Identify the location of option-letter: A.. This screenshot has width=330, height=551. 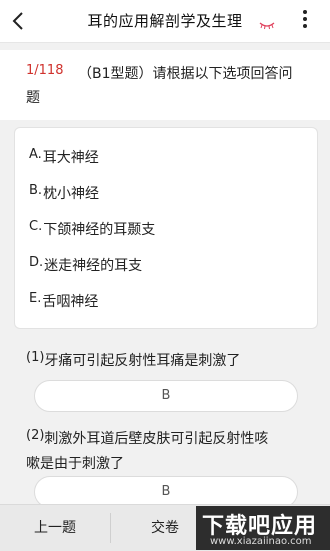
(35, 154).